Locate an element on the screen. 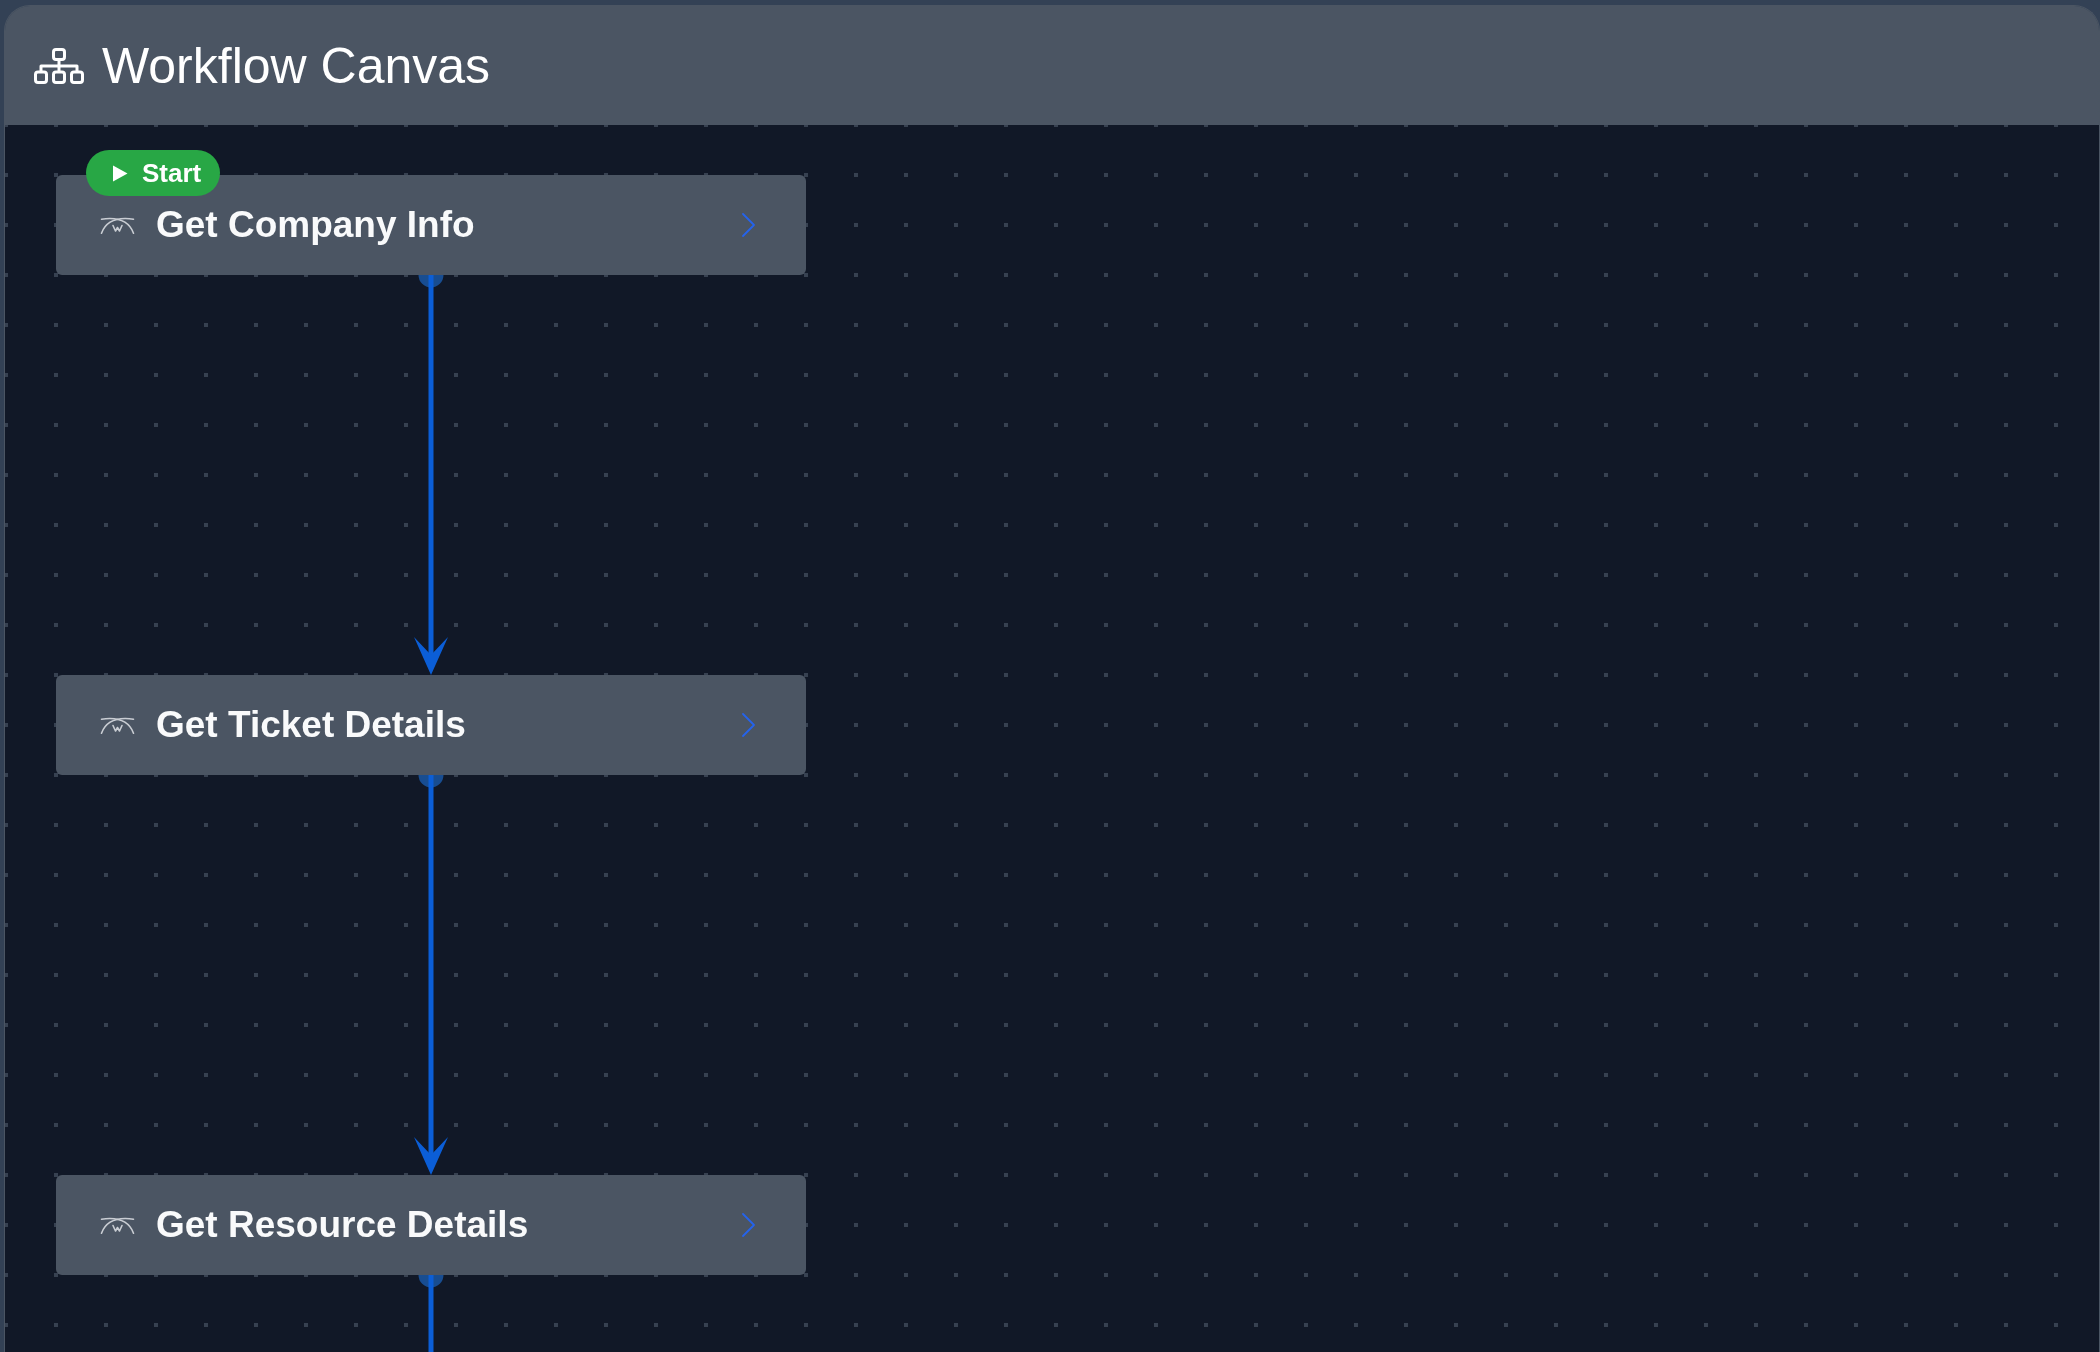 This screenshot has width=2100, height=1352. node-title: Get Ticket Details is located at coordinates (311, 725).